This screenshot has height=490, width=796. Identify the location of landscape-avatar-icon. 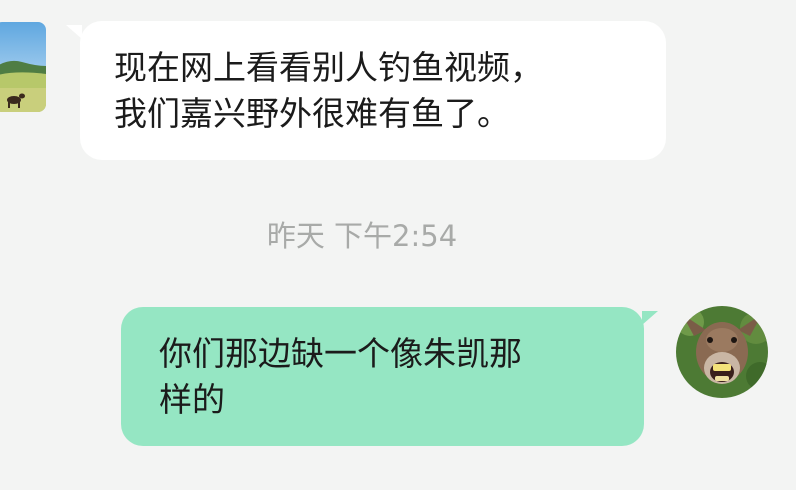
(23, 67).